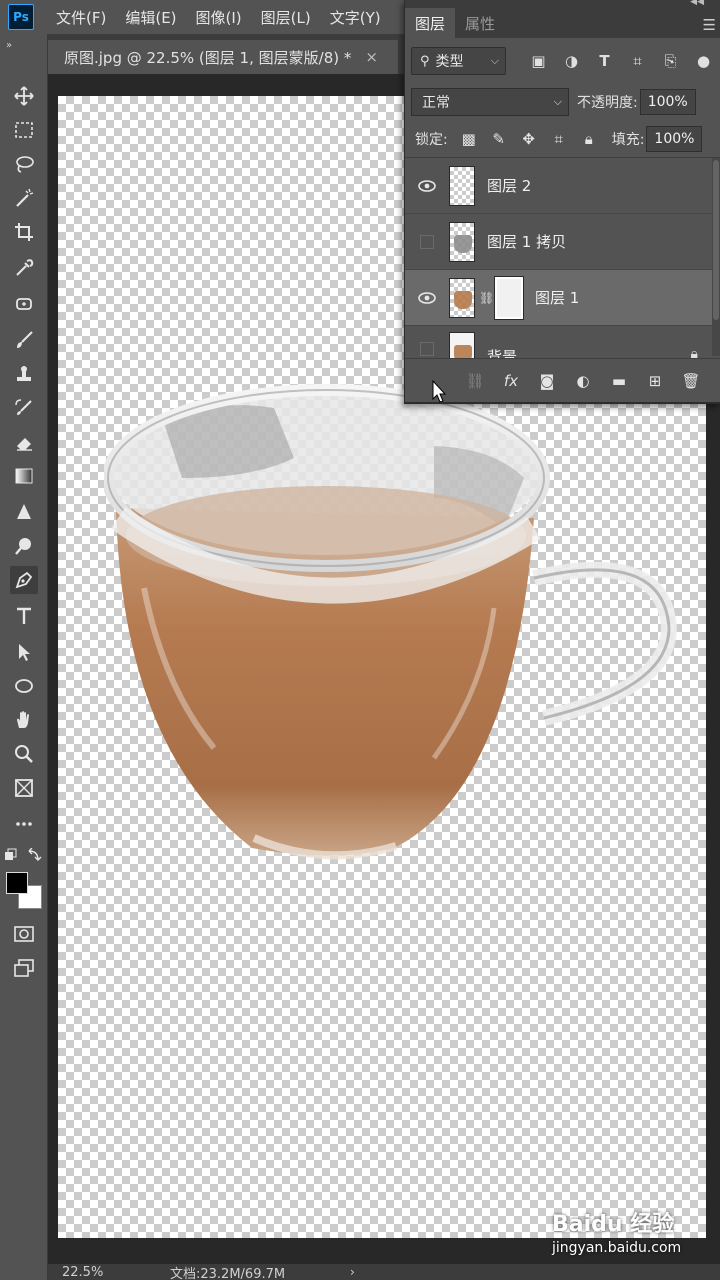 This screenshot has height=1280, width=720. What do you see at coordinates (81, 17) in the screenshot?
I see `menu-file: 文件(F)` at bounding box center [81, 17].